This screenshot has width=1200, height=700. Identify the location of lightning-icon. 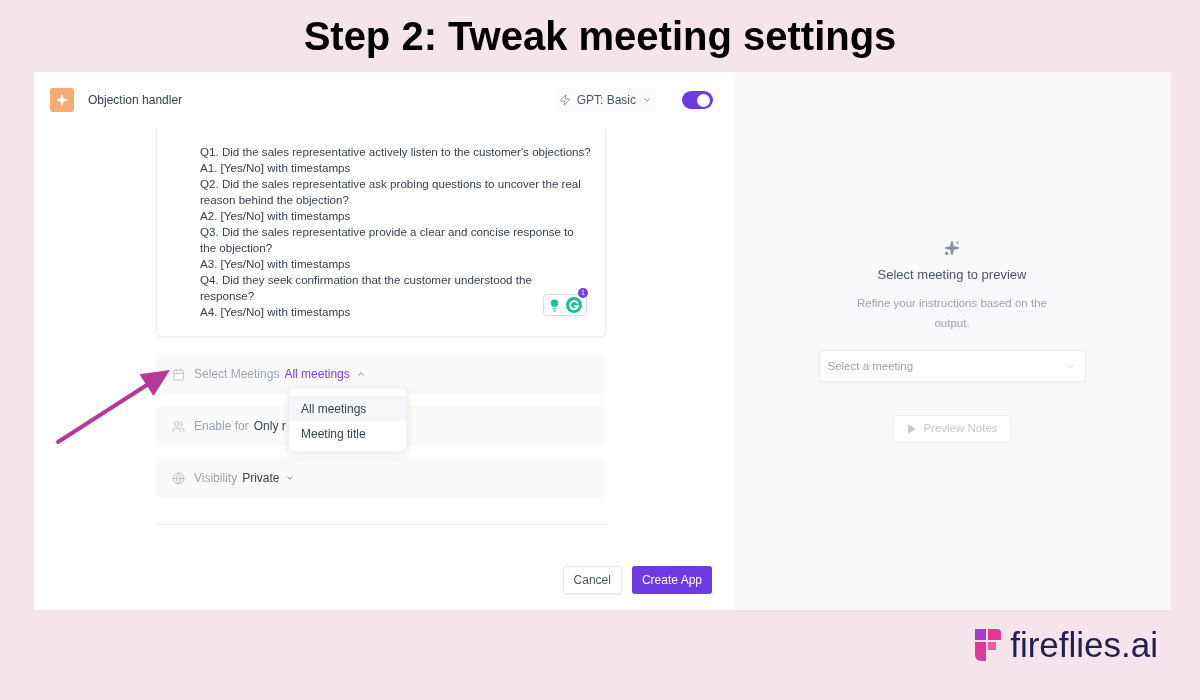
(564, 100).